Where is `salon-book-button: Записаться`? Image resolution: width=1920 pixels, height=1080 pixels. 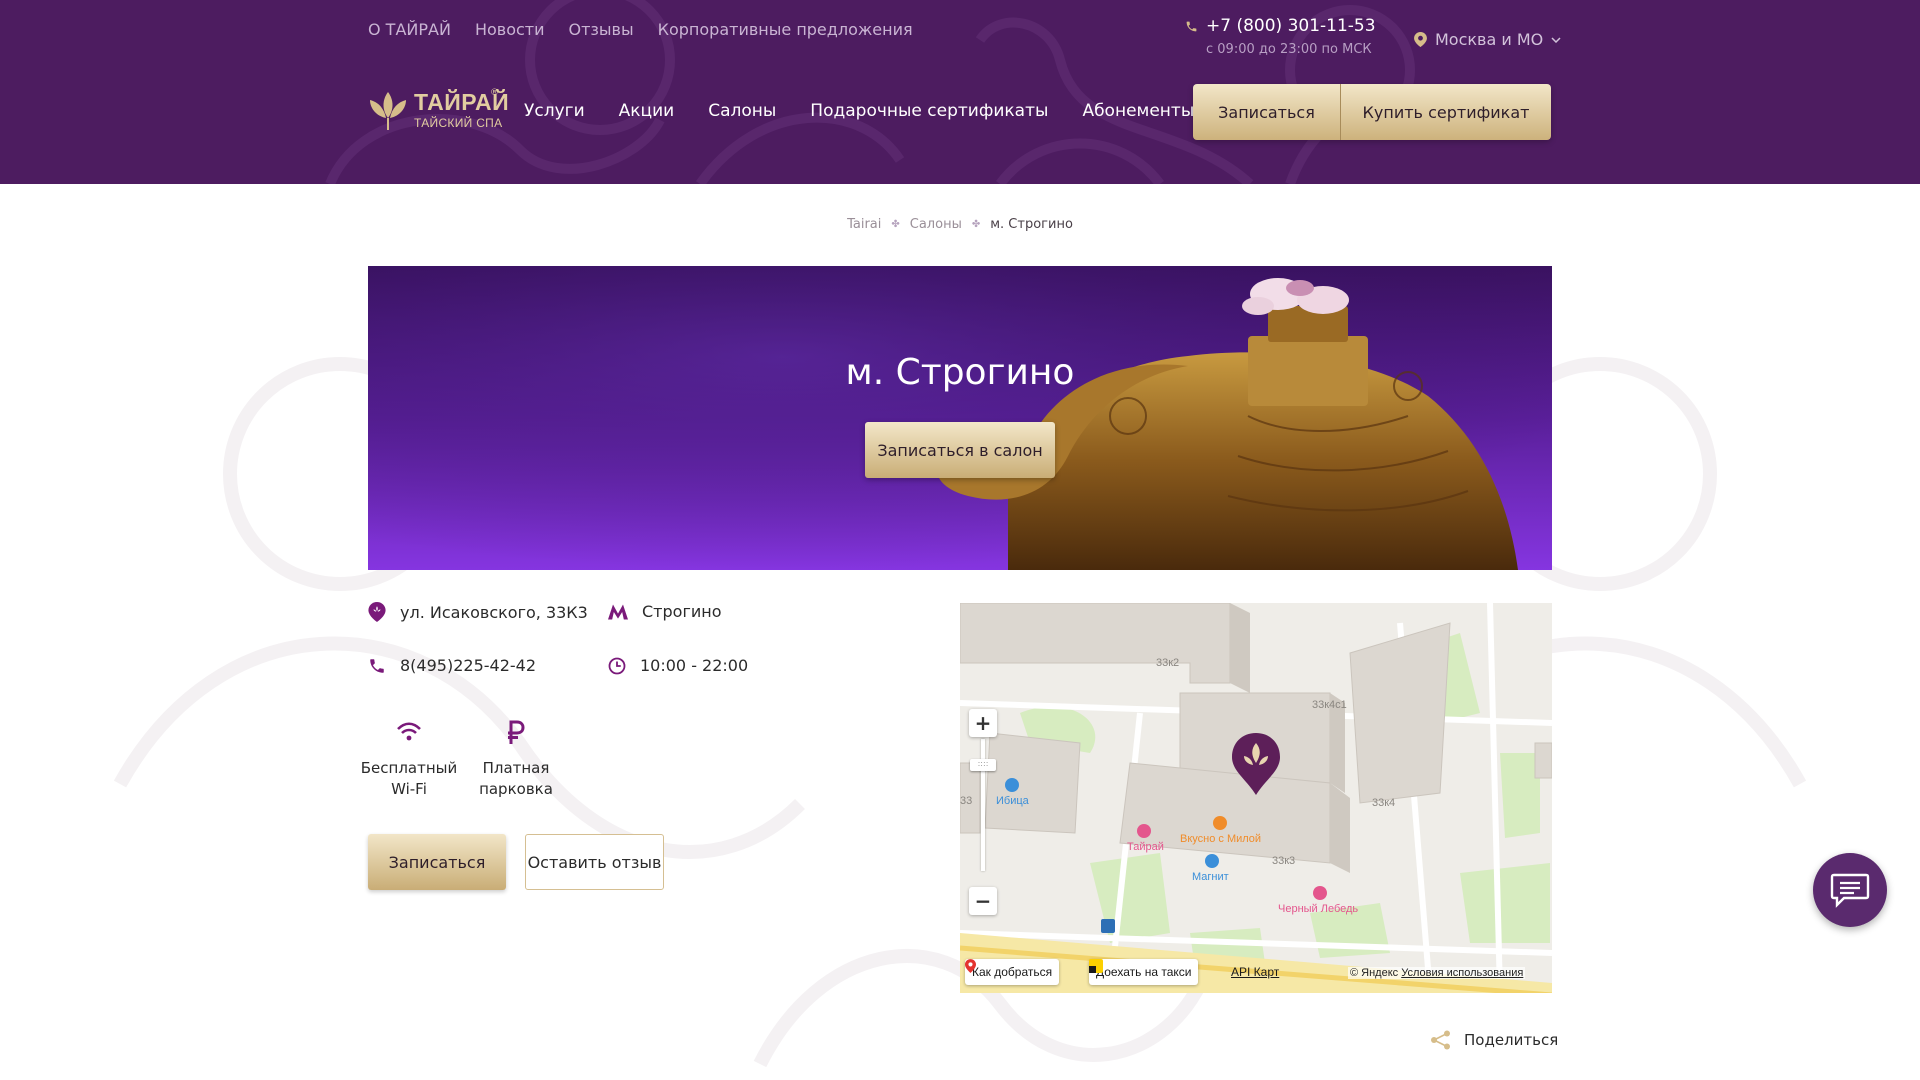 salon-book-button: Записаться is located at coordinates (437, 862).